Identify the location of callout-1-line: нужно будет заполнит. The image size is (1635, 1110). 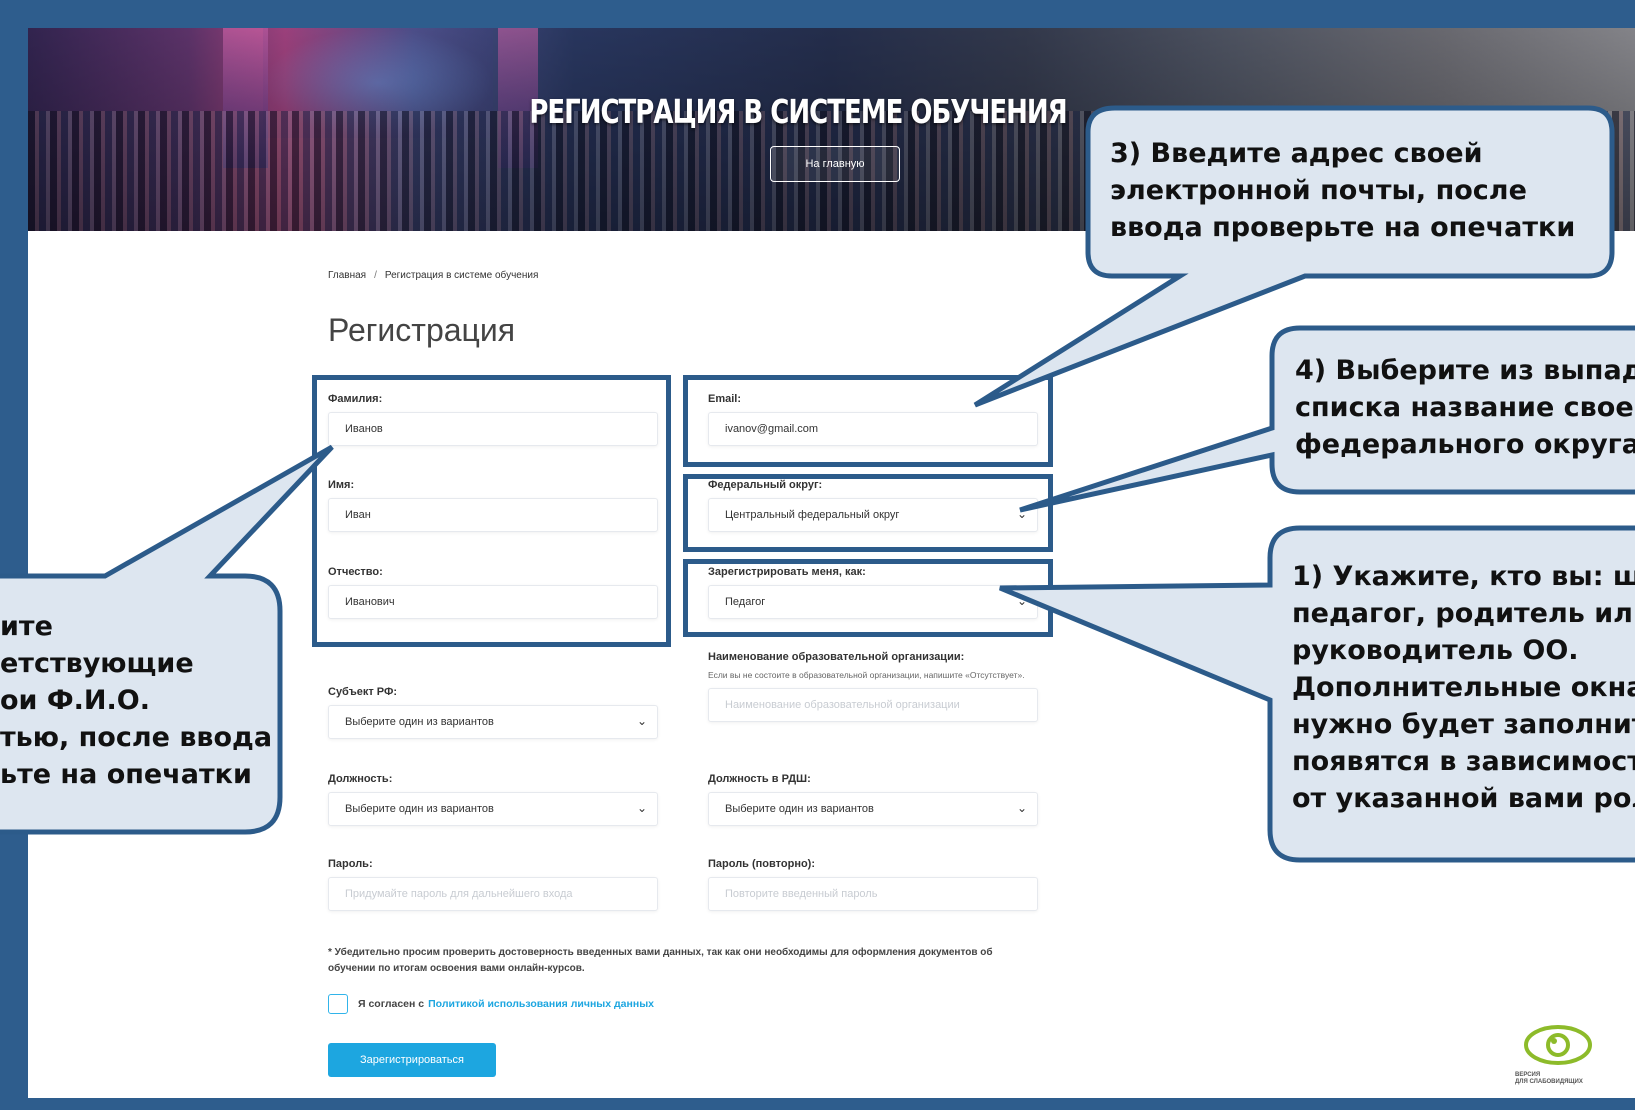
(1463, 724).